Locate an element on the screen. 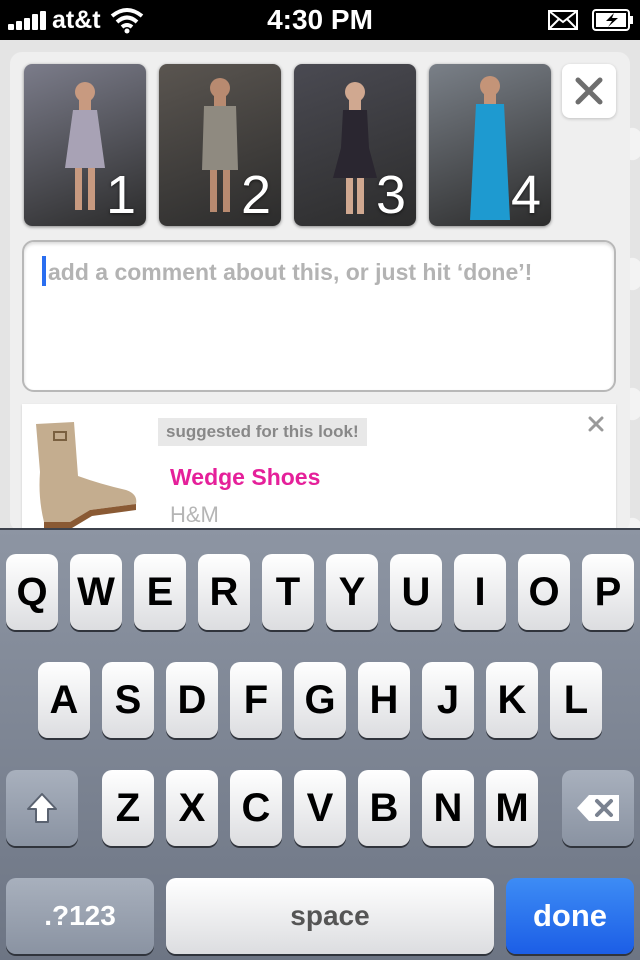  backspace-key is located at coordinates (598, 808).